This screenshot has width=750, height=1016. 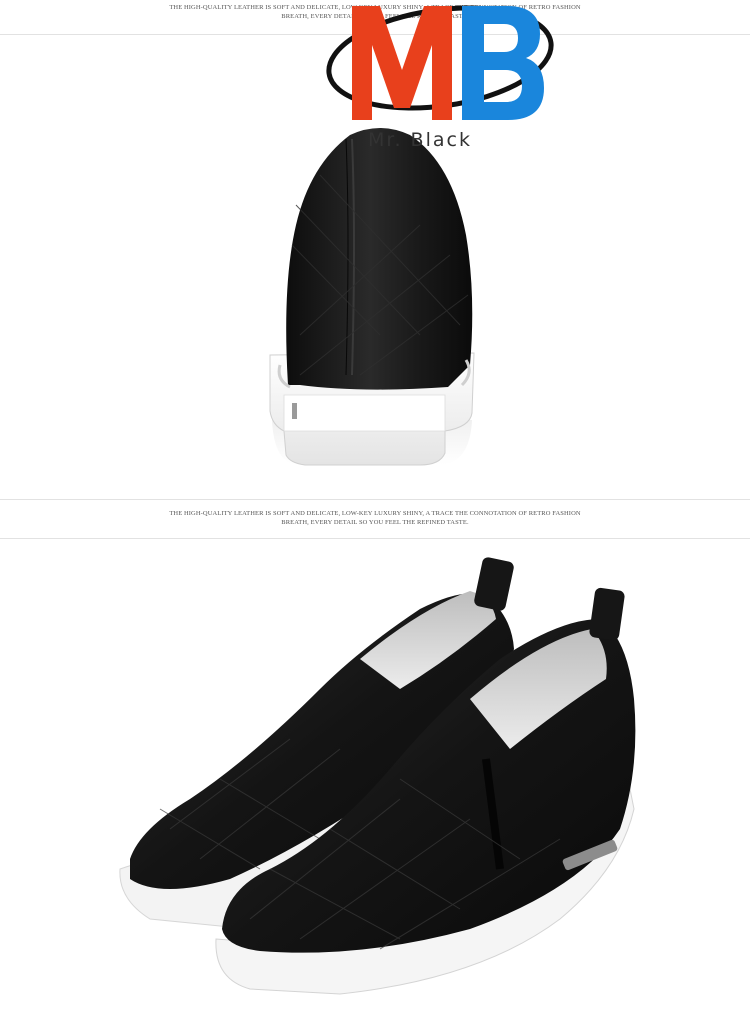 I want to click on mr-black-logo: Mr. Black, so click(x=440, y=78).